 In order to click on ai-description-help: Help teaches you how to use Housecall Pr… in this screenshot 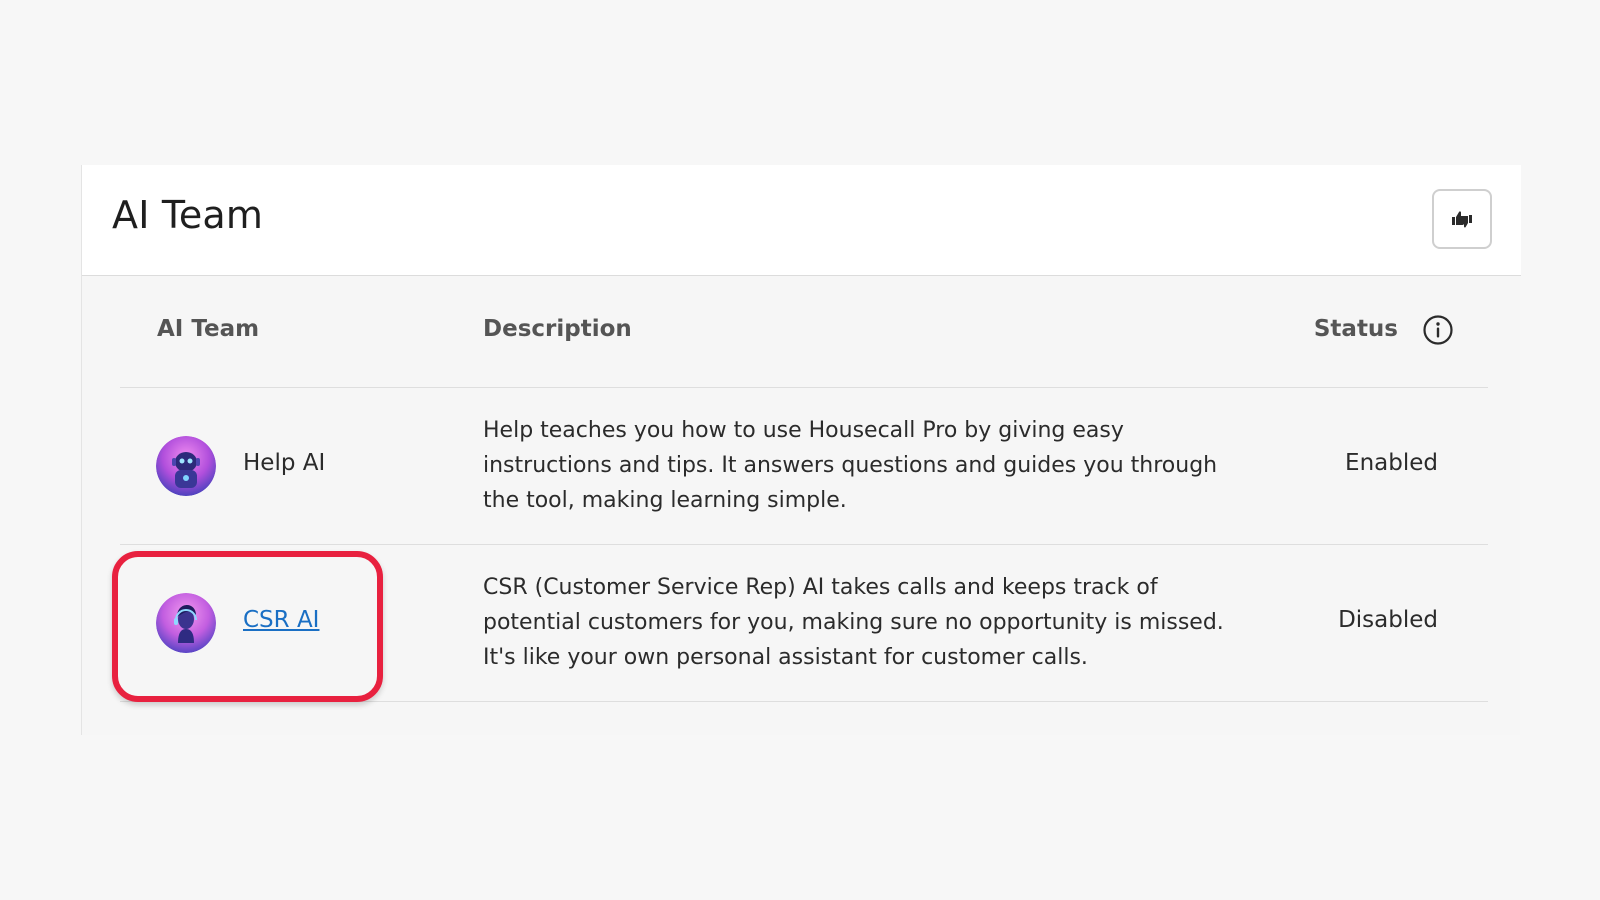, I will do `click(850, 465)`.